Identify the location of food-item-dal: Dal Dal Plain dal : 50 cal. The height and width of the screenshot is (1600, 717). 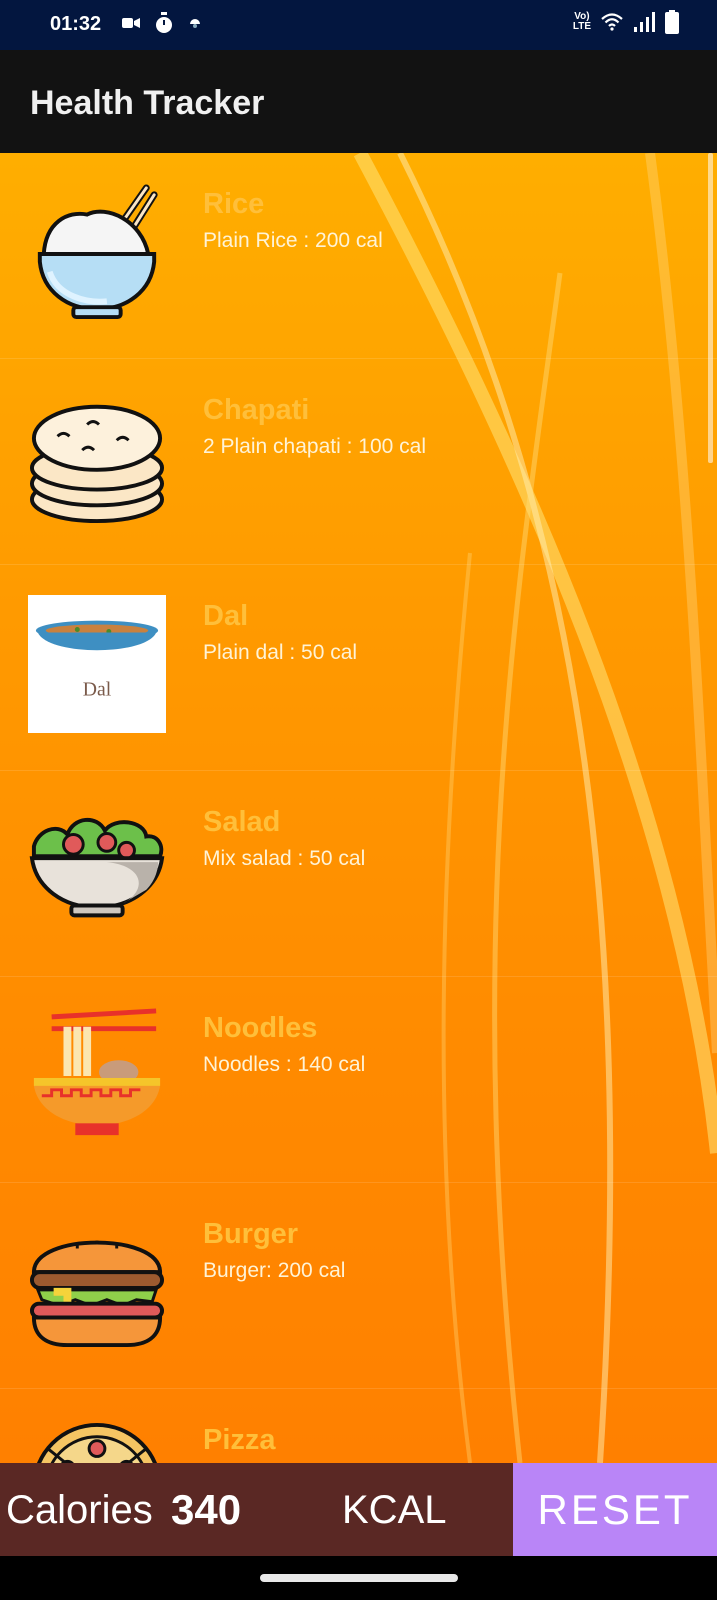
(358, 668).